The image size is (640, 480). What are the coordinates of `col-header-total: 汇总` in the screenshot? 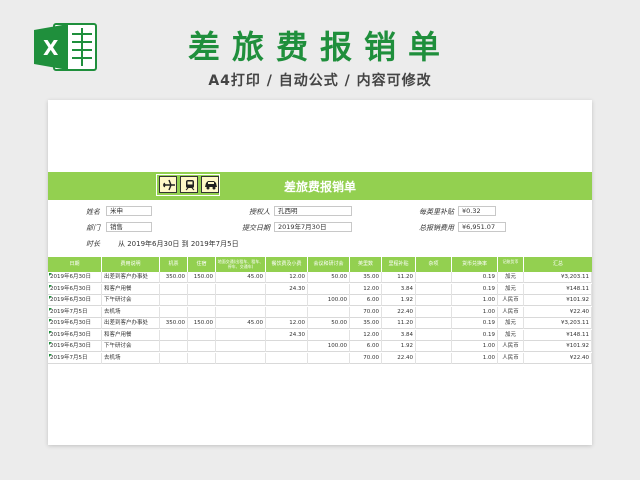 It's located at (558, 264).